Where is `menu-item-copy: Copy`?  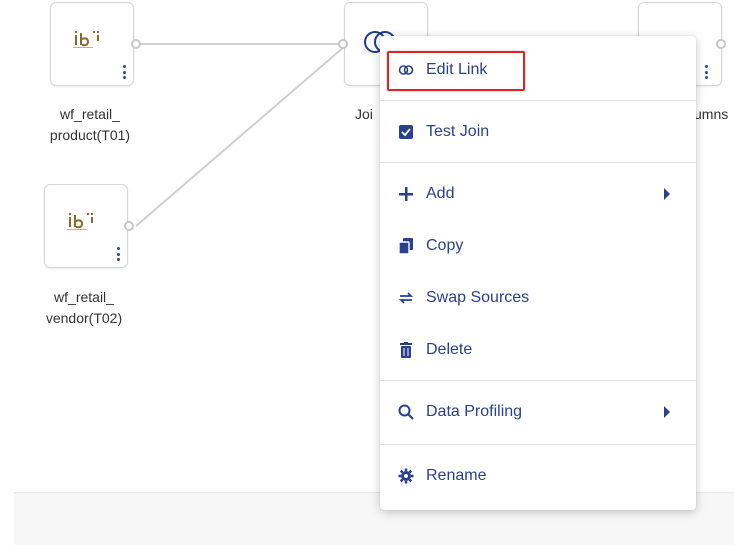
menu-item-copy: Copy is located at coordinates (542, 246).